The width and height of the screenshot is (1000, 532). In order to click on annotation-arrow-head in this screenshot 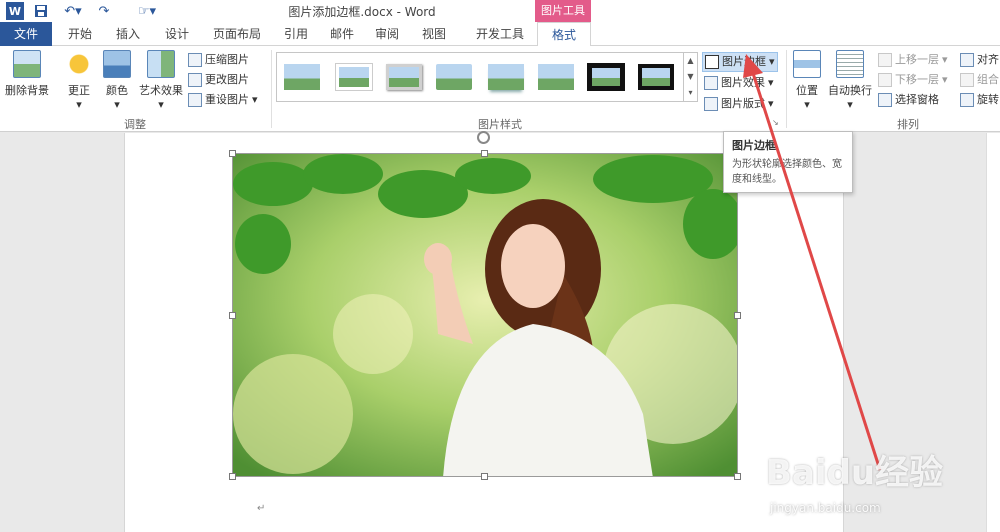, I will do `click(753, 66)`.